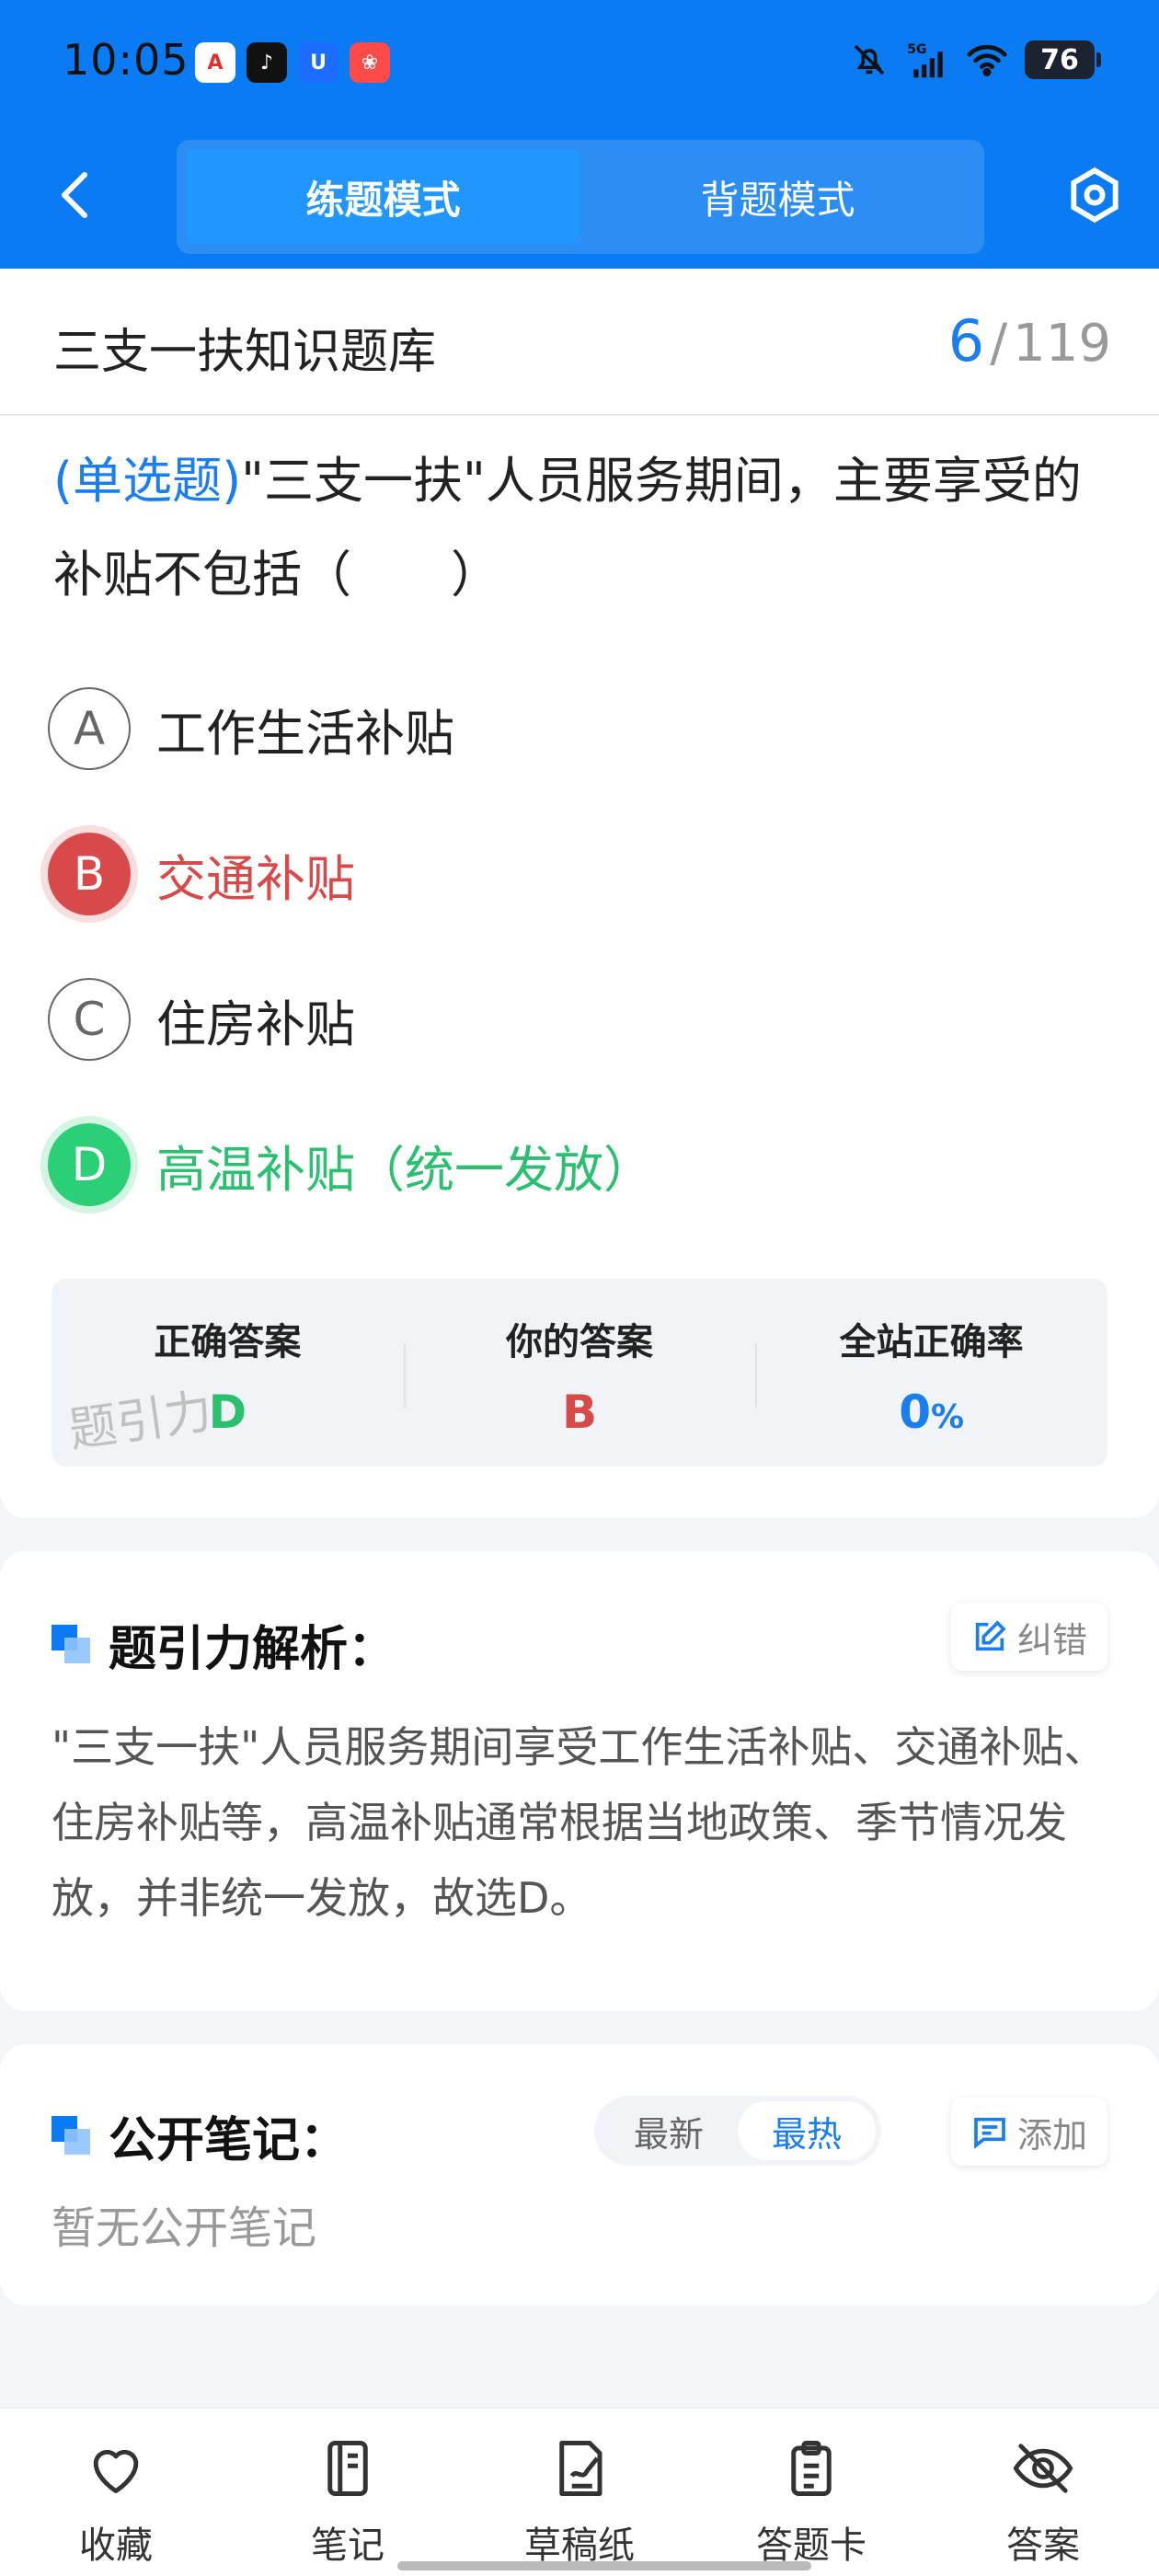  What do you see at coordinates (89, 728) in the screenshot?
I see `option-letter: A` at bounding box center [89, 728].